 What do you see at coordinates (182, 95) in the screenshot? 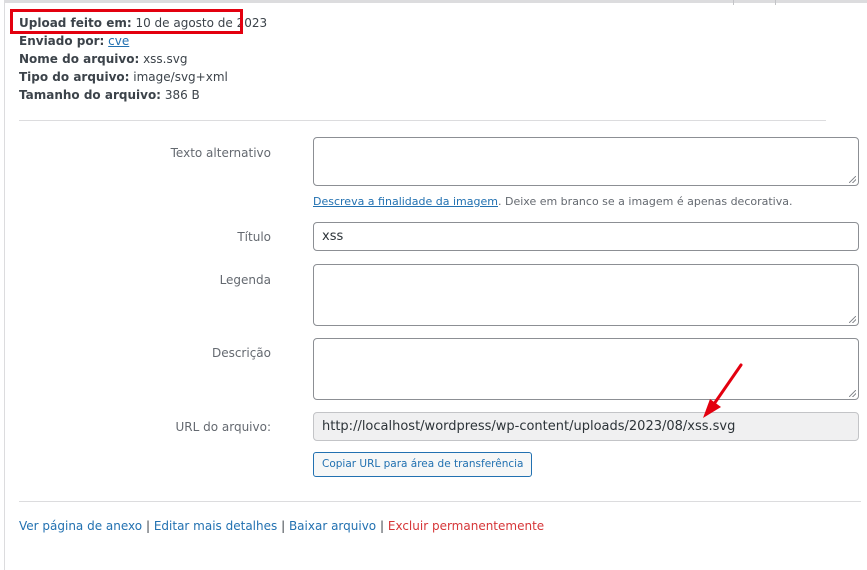
I see `file-size-value: 386 B` at bounding box center [182, 95].